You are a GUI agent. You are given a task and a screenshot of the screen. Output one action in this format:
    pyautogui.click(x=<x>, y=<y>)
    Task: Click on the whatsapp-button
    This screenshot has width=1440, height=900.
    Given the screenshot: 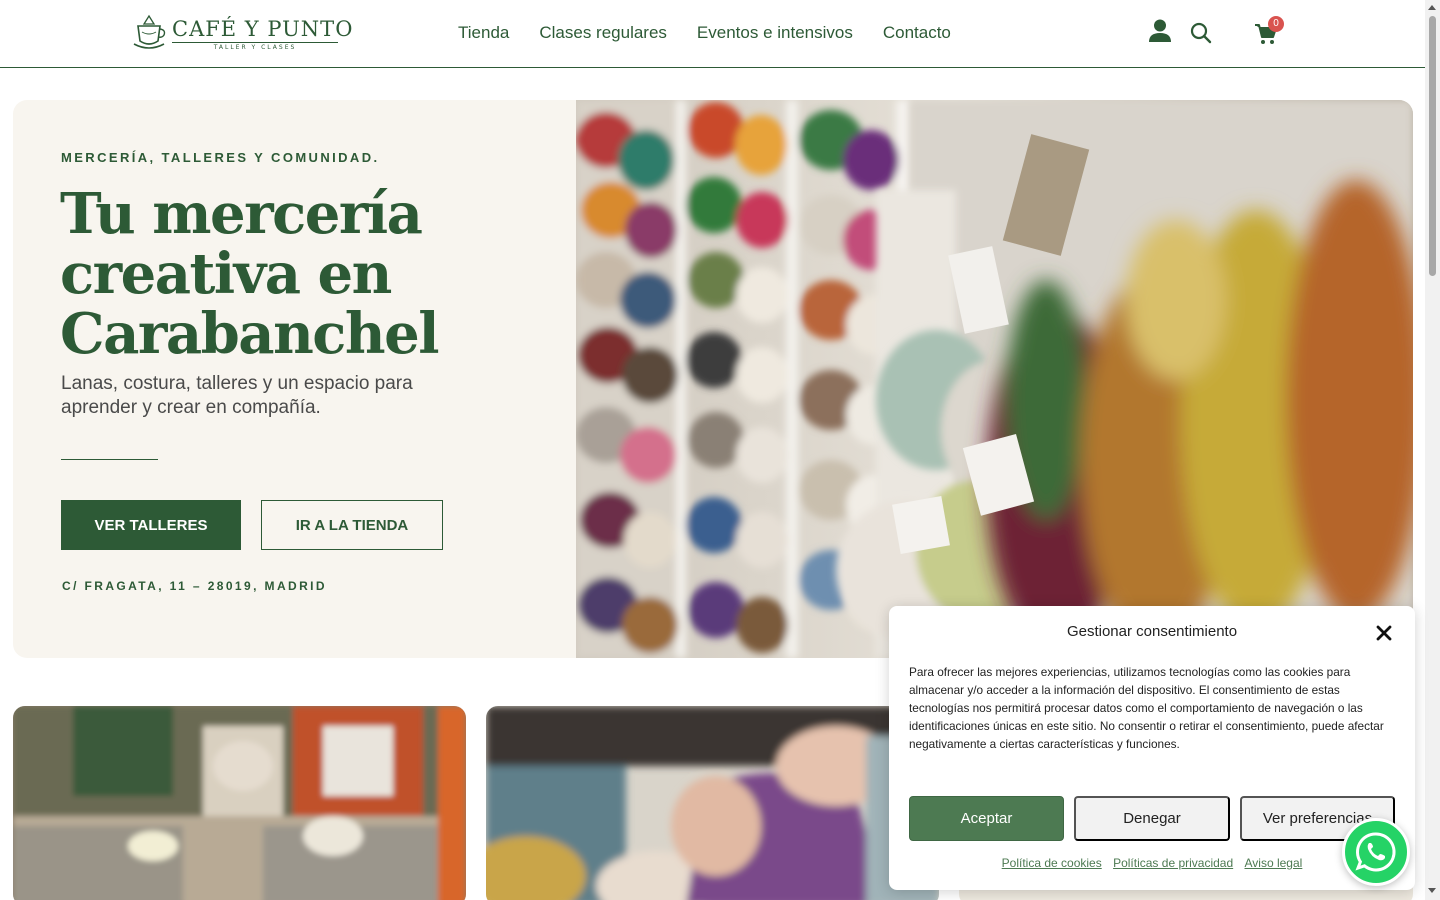 What is the action you would take?
    pyautogui.click(x=1376, y=852)
    